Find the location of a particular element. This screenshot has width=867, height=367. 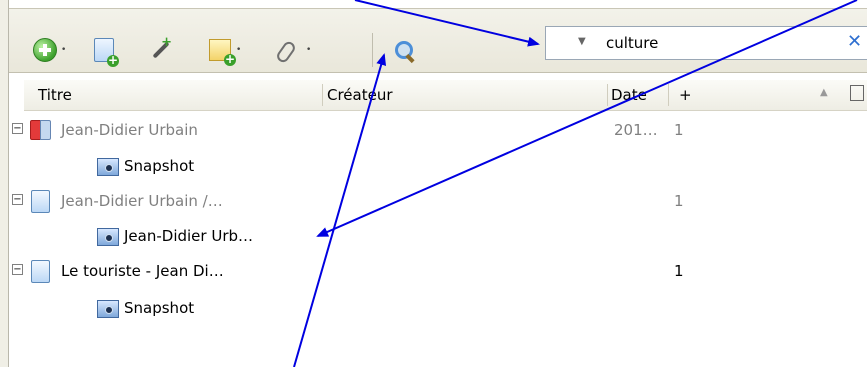

add-from-page-button is located at coordinates (105, 52).